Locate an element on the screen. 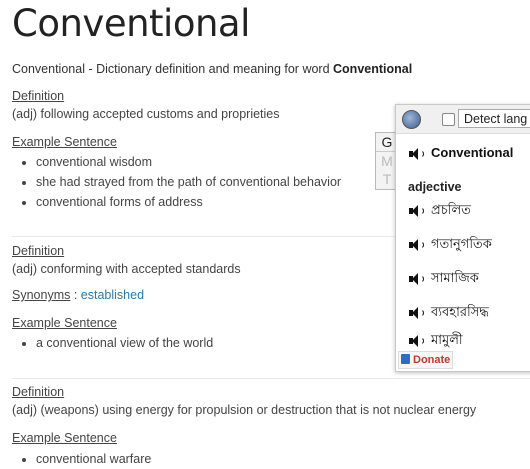 This screenshot has width=530, height=469. globe-icon is located at coordinates (411, 119).